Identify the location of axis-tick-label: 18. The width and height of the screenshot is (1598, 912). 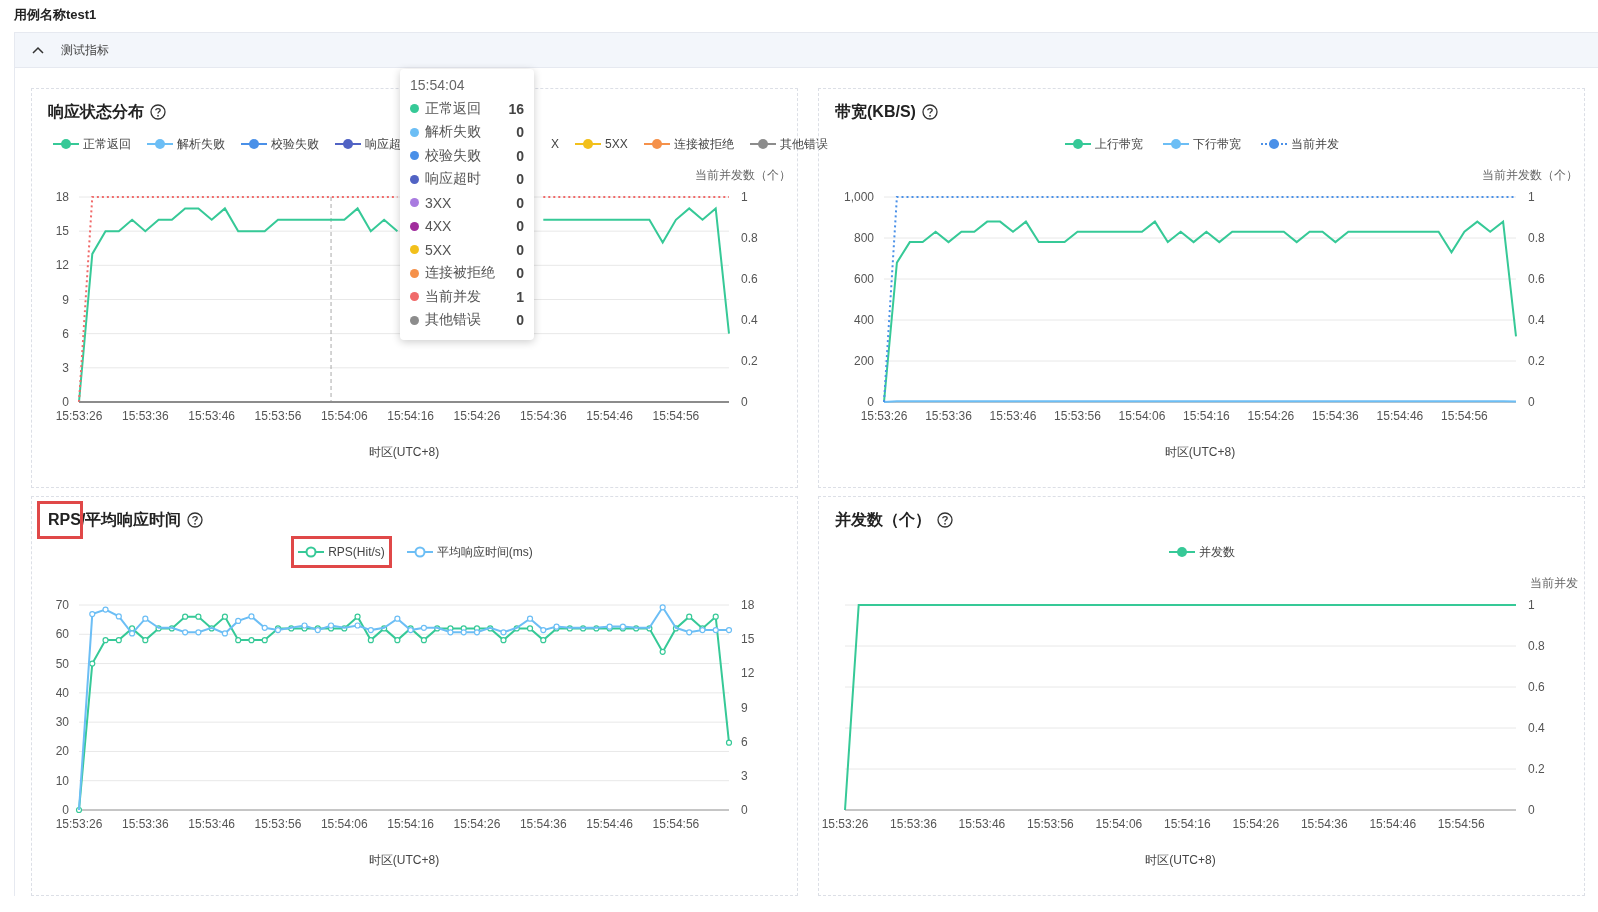
(62, 197).